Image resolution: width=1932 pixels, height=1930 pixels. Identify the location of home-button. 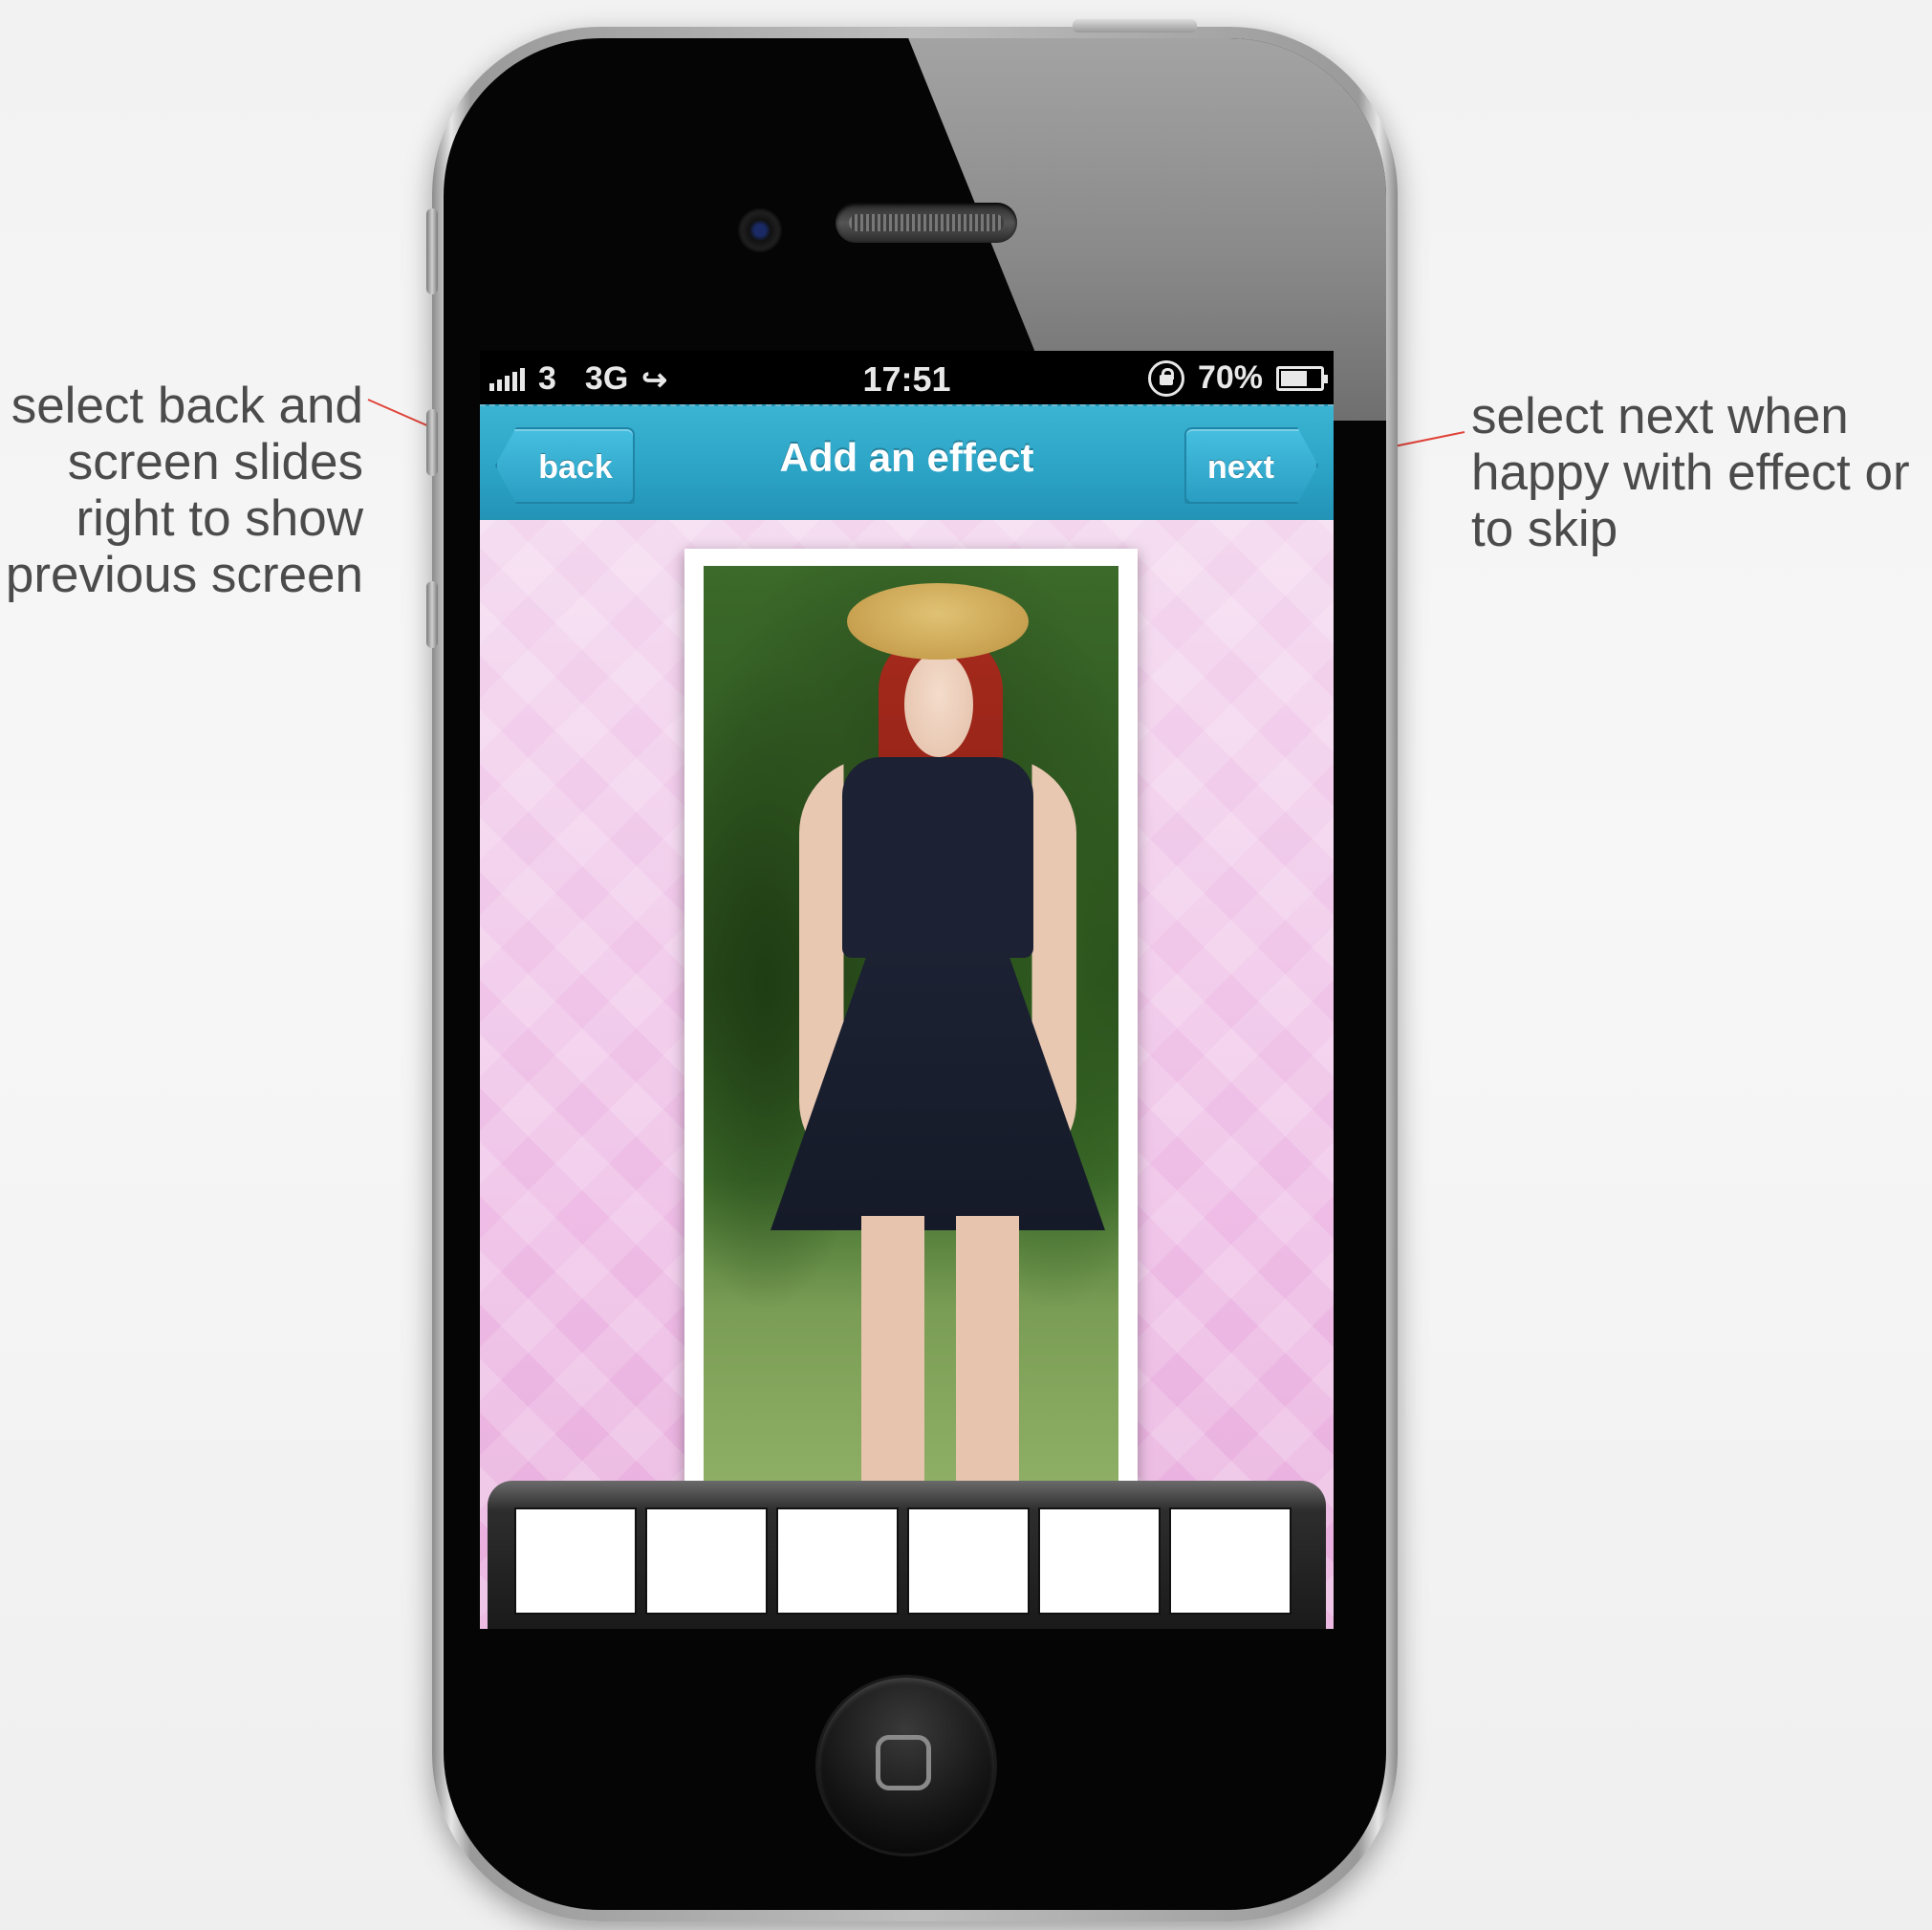
(906, 1766).